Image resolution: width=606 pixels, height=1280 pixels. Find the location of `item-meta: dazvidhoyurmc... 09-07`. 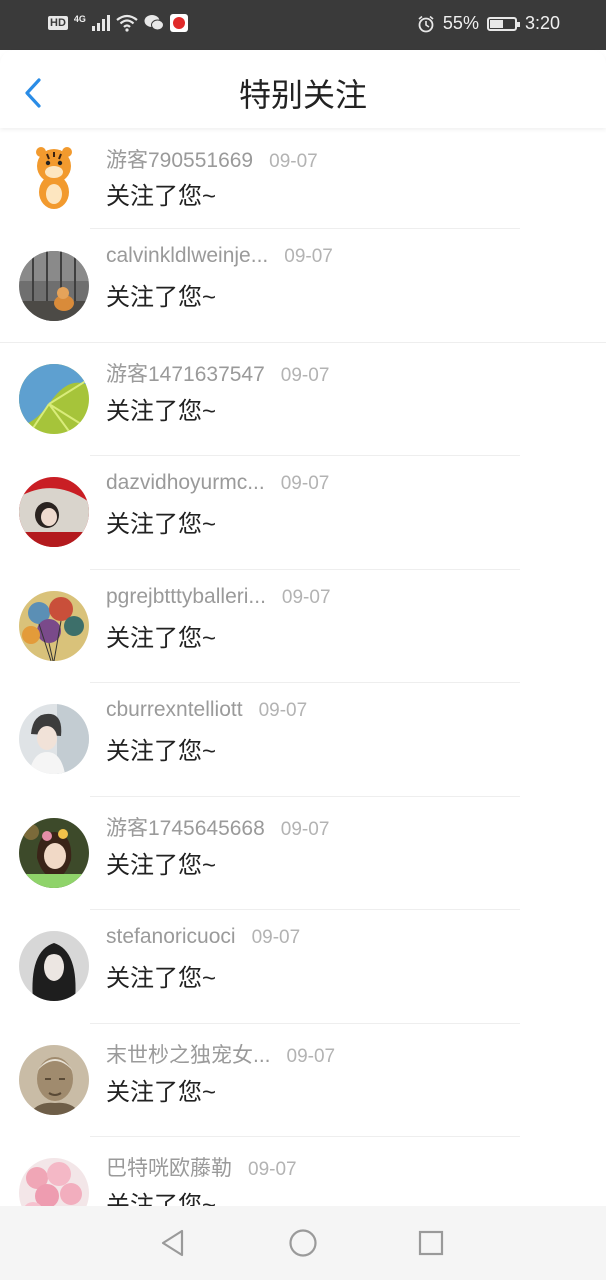

item-meta: dazvidhoyurmc... 09-07 is located at coordinates (217, 483).